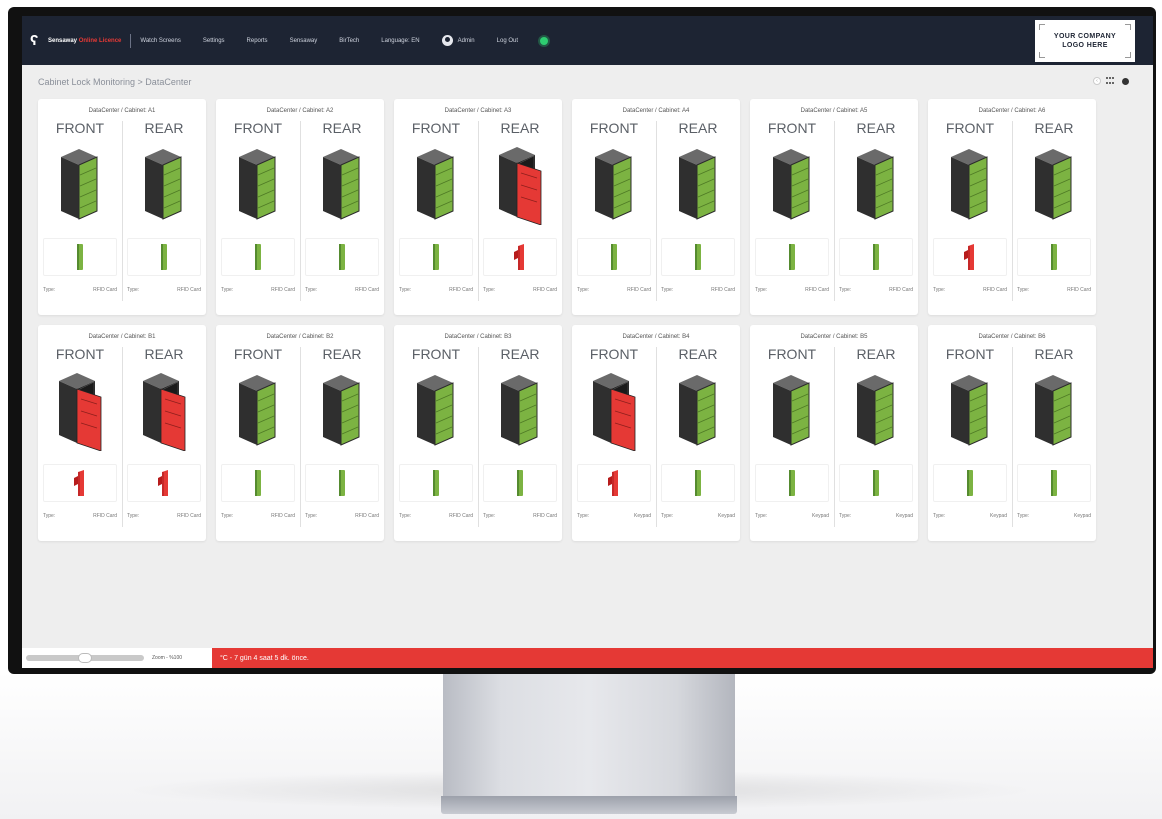 The image size is (1162, 819). What do you see at coordinates (36, 40) in the screenshot?
I see `brand-logo-icon: ʕ` at bounding box center [36, 40].